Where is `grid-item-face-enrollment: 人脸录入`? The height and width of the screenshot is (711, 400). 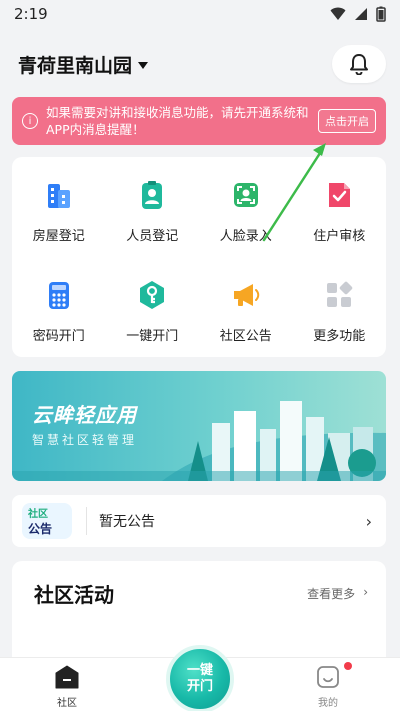
grid-item-face-enrollment: 人脸录入 is located at coordinates (246, 227).